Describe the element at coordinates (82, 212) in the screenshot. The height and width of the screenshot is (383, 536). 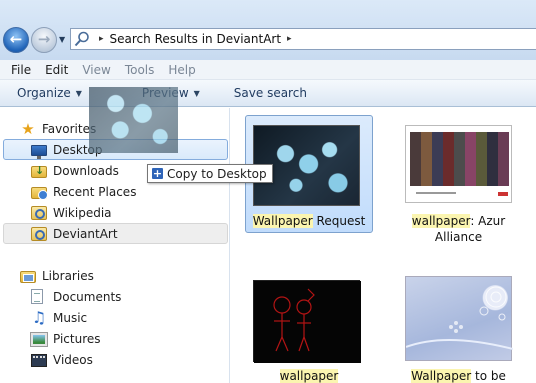
I see `nav-wikipedia-label: Wikipedia` at that location.